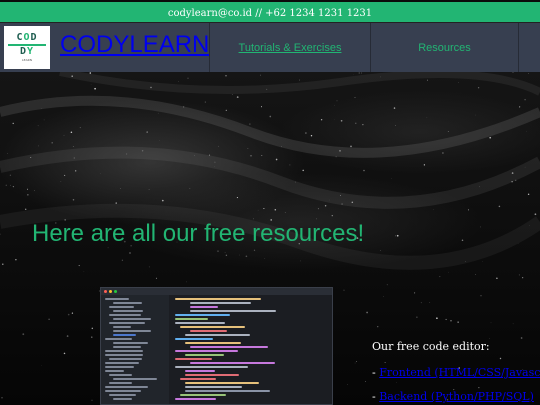 This screenshot has width=540, height=405. Describe the element at coordinates (290, 47) in the screenshot. I see `nav-tutorials-link: Tutorials & Exercises` at that location.